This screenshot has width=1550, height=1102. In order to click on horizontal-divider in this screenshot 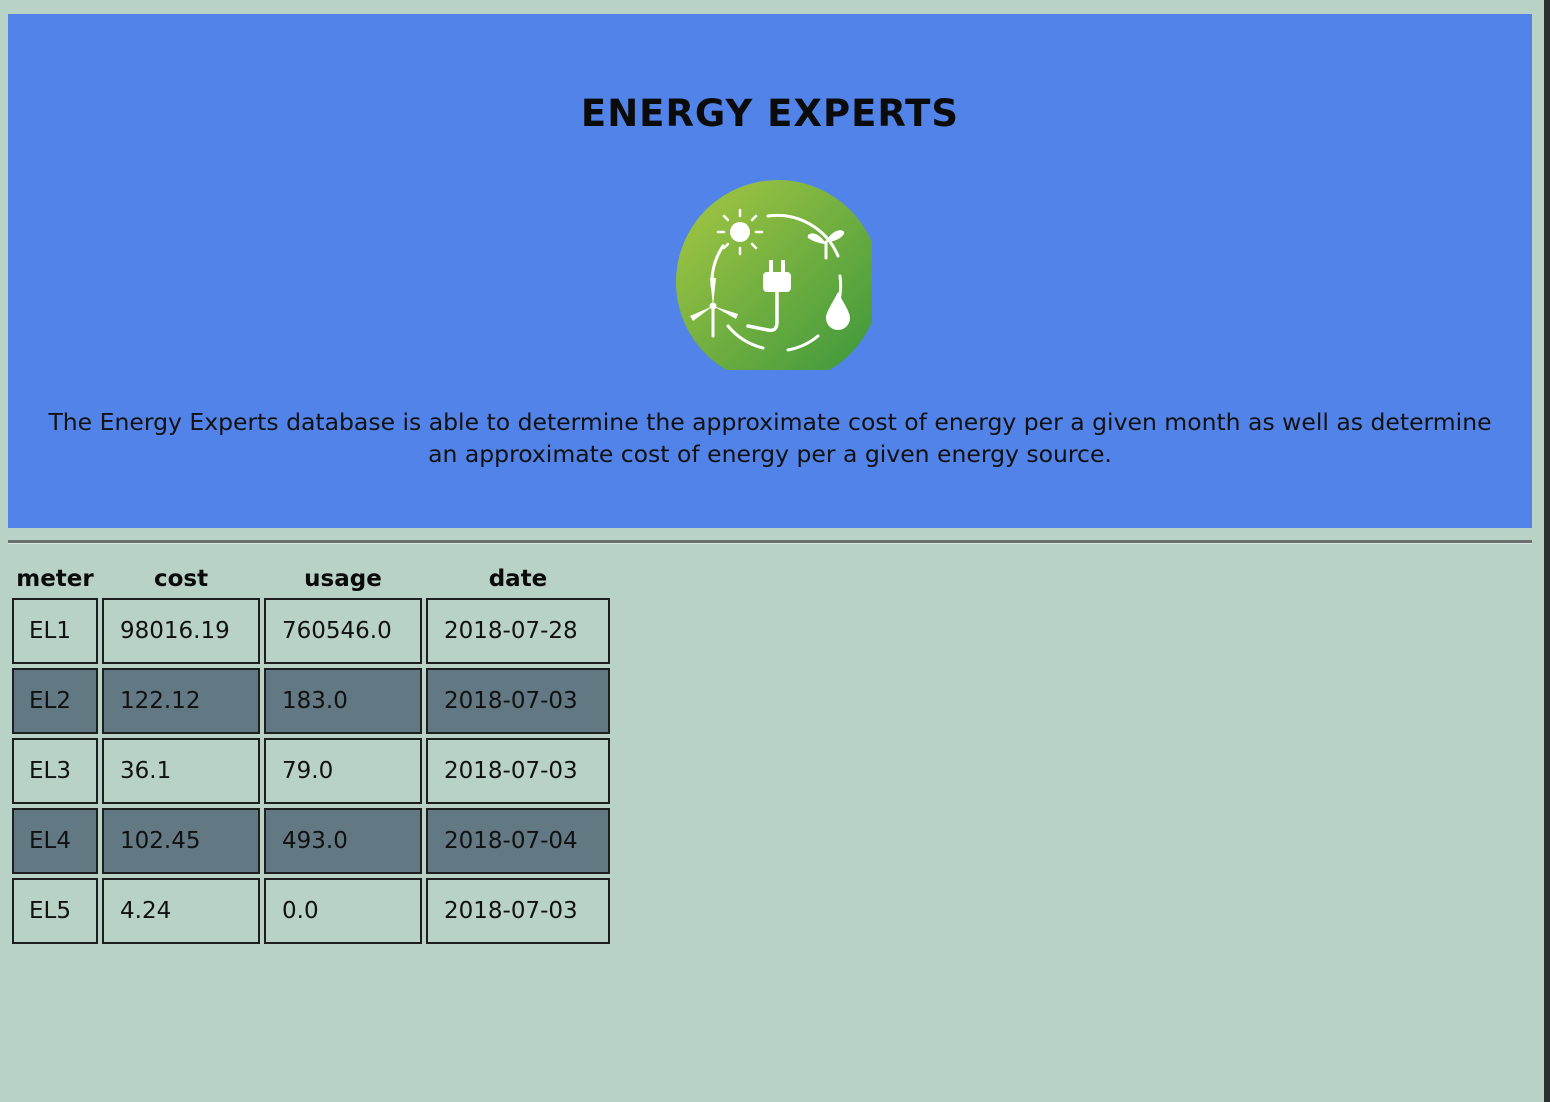, I will do `click(770, 542)`.